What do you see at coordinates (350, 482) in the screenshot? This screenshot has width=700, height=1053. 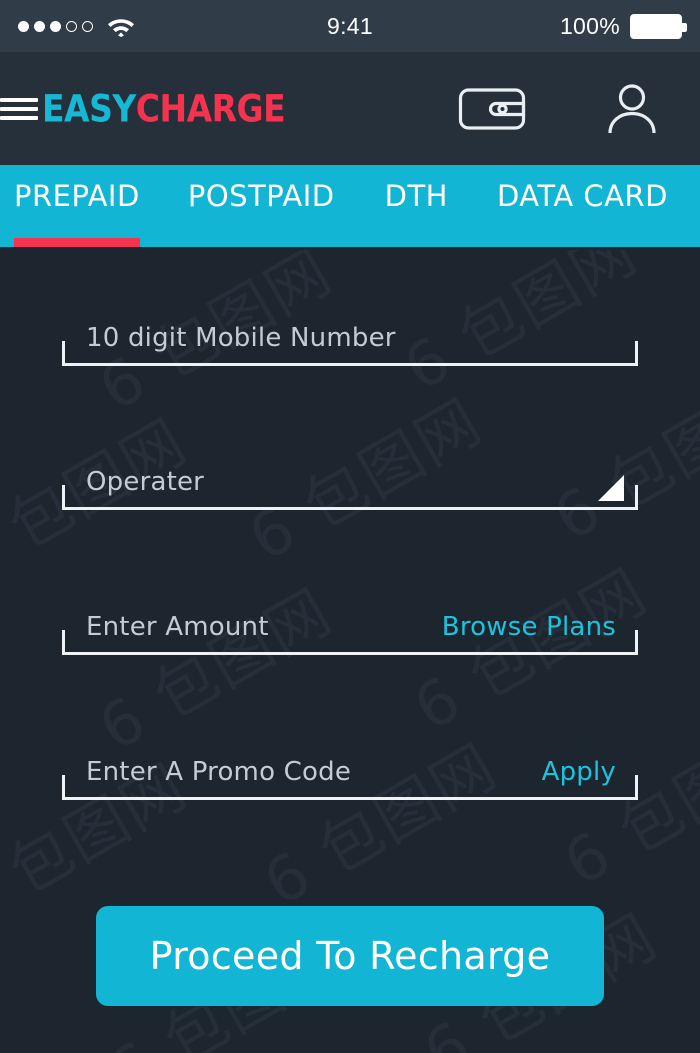 I see `operator-select-field: Operater` at bounding box center [350, 482].